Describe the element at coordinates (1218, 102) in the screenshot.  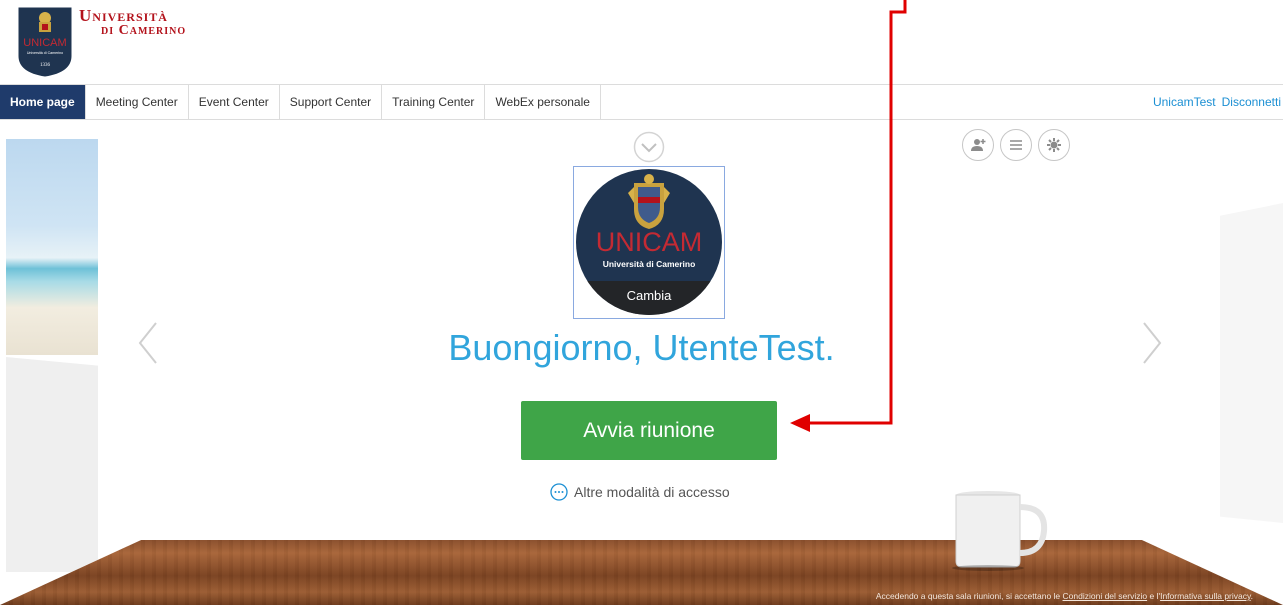
I see `user-links: UnicamTest Disconnetti` at that location.